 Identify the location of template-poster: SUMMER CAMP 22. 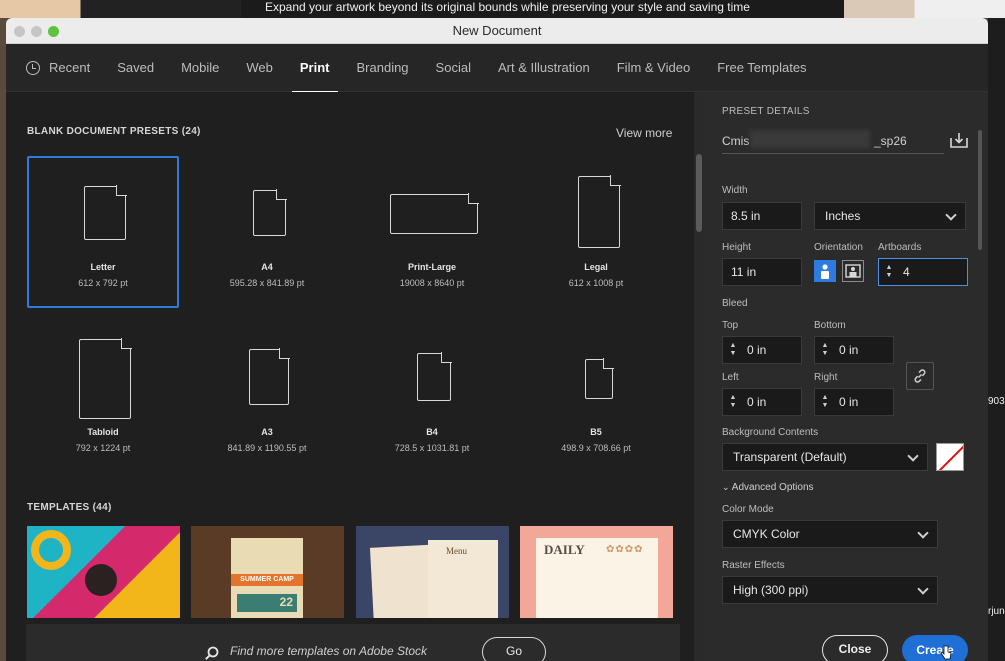
(267, 578).